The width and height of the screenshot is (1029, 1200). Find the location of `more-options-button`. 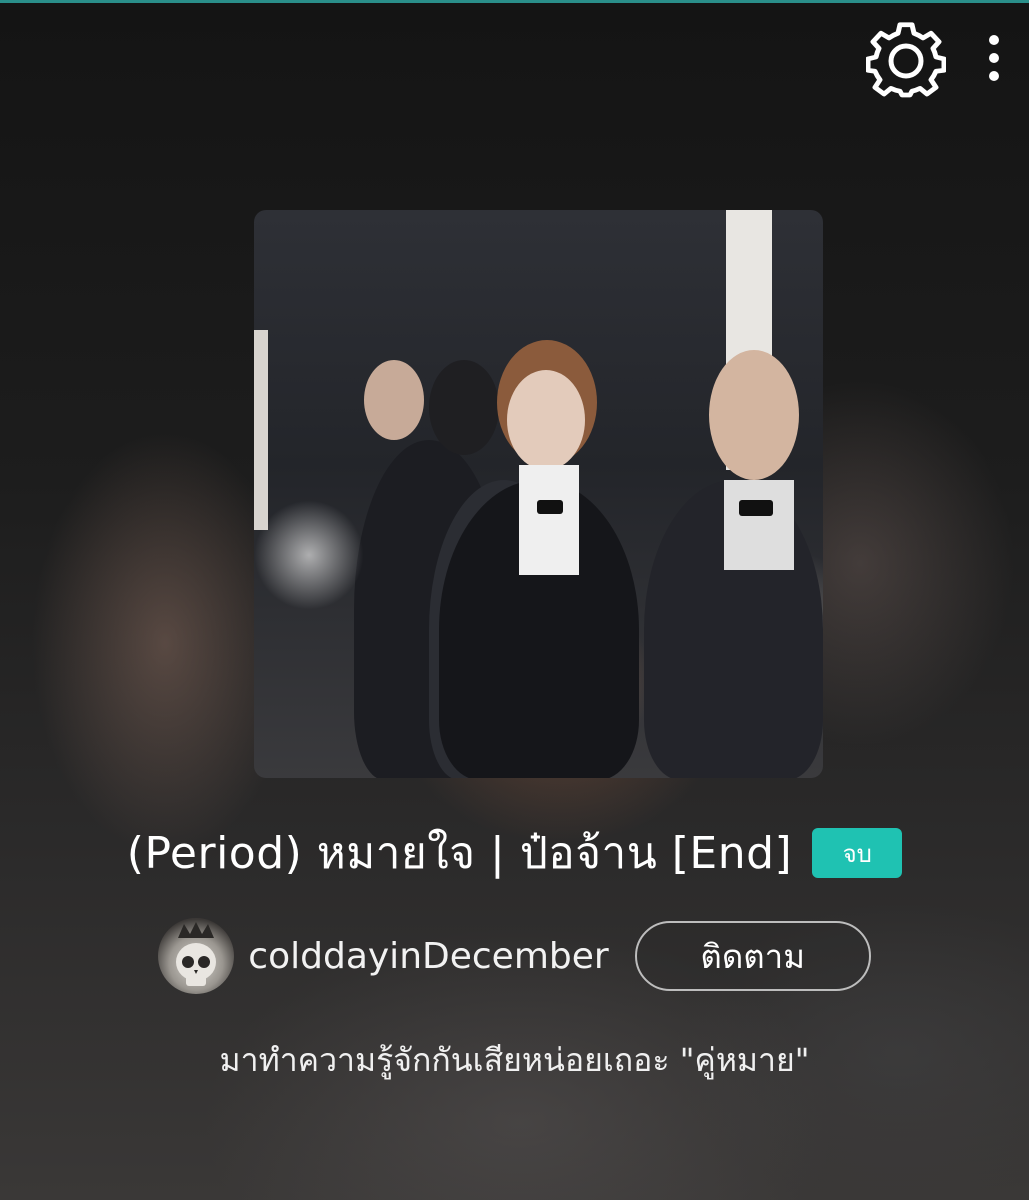

more-options-button is located at coordinates (994, 58).